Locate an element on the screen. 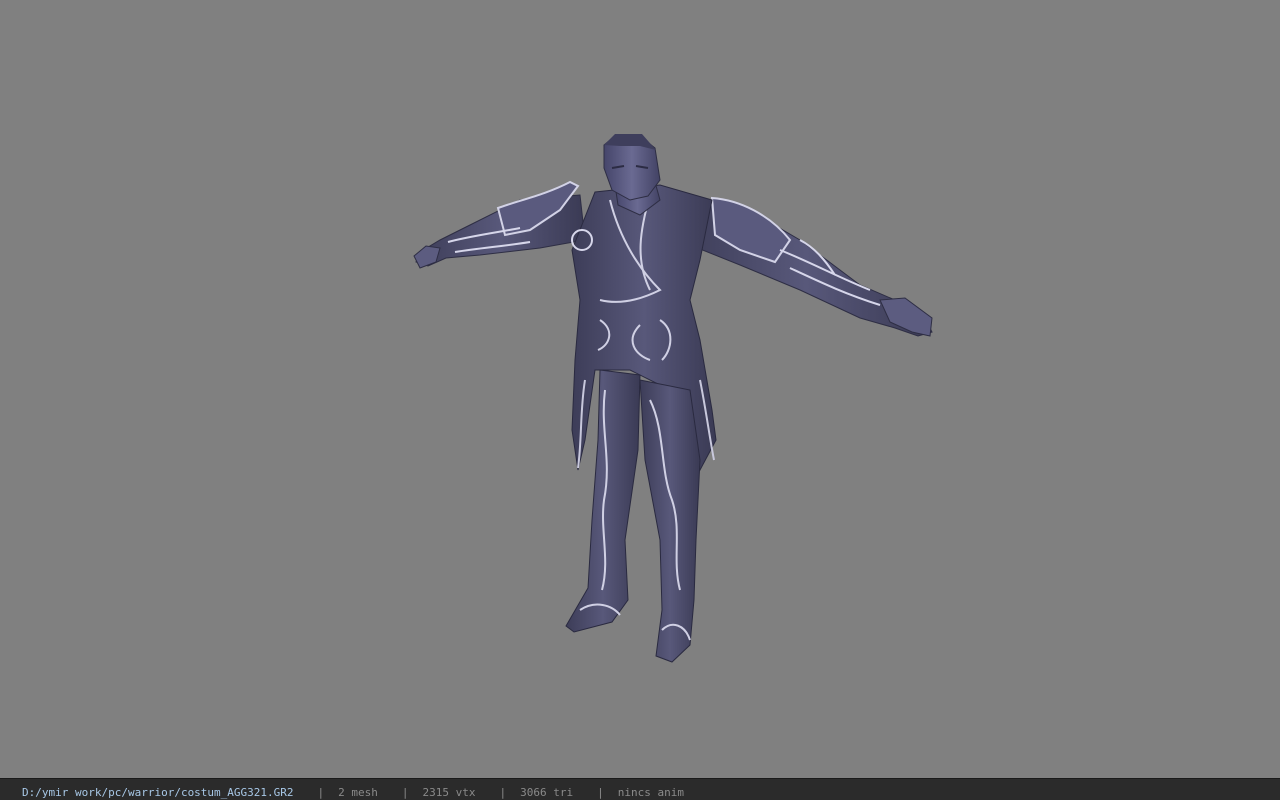 This screenshot has width=1280, height=800. animation-status-label: nincs anim is located at coordinates (650, 792).